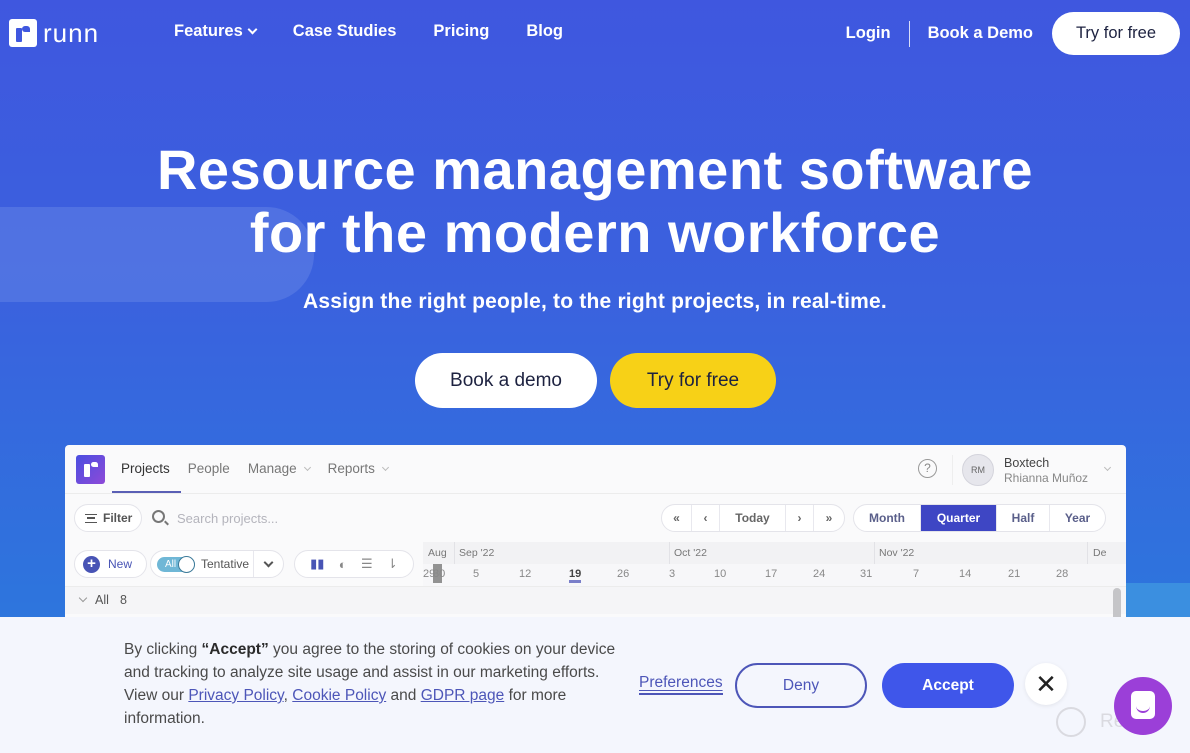 Image resolution: width=1190 pixels, height=753 pixels. Describe the element at coordinates (158, 516) in the screenshot. I see `search-icon` at that location.